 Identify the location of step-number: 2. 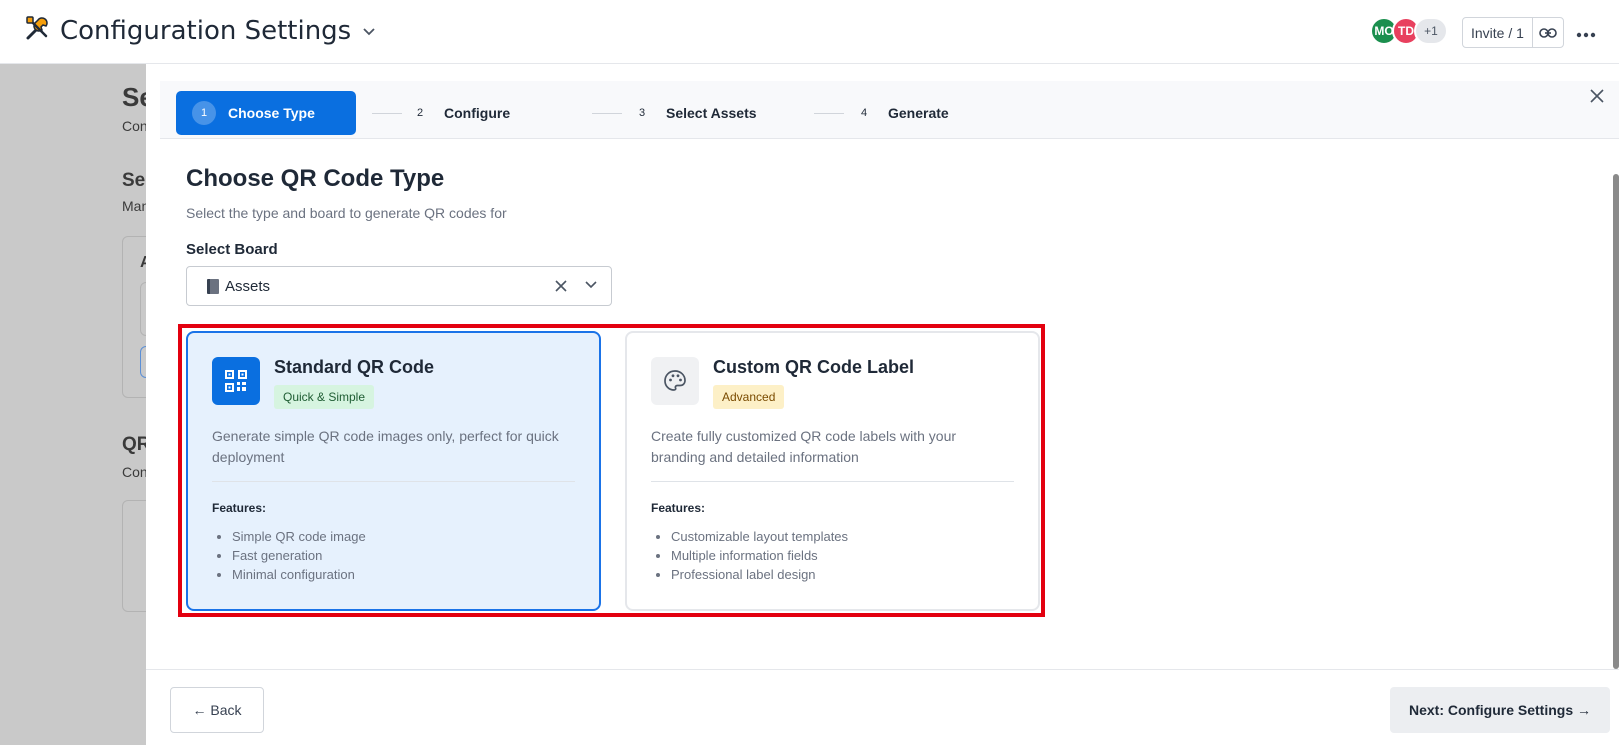
(420, 113).